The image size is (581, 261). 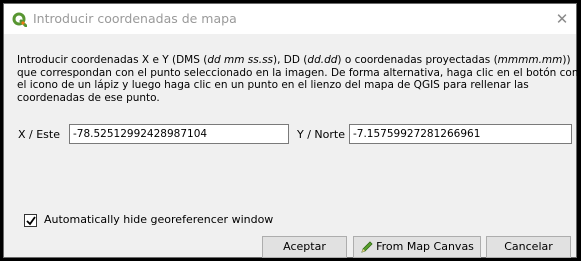 I want to click on qgis-logo-icon, so click(x=20, y=20).